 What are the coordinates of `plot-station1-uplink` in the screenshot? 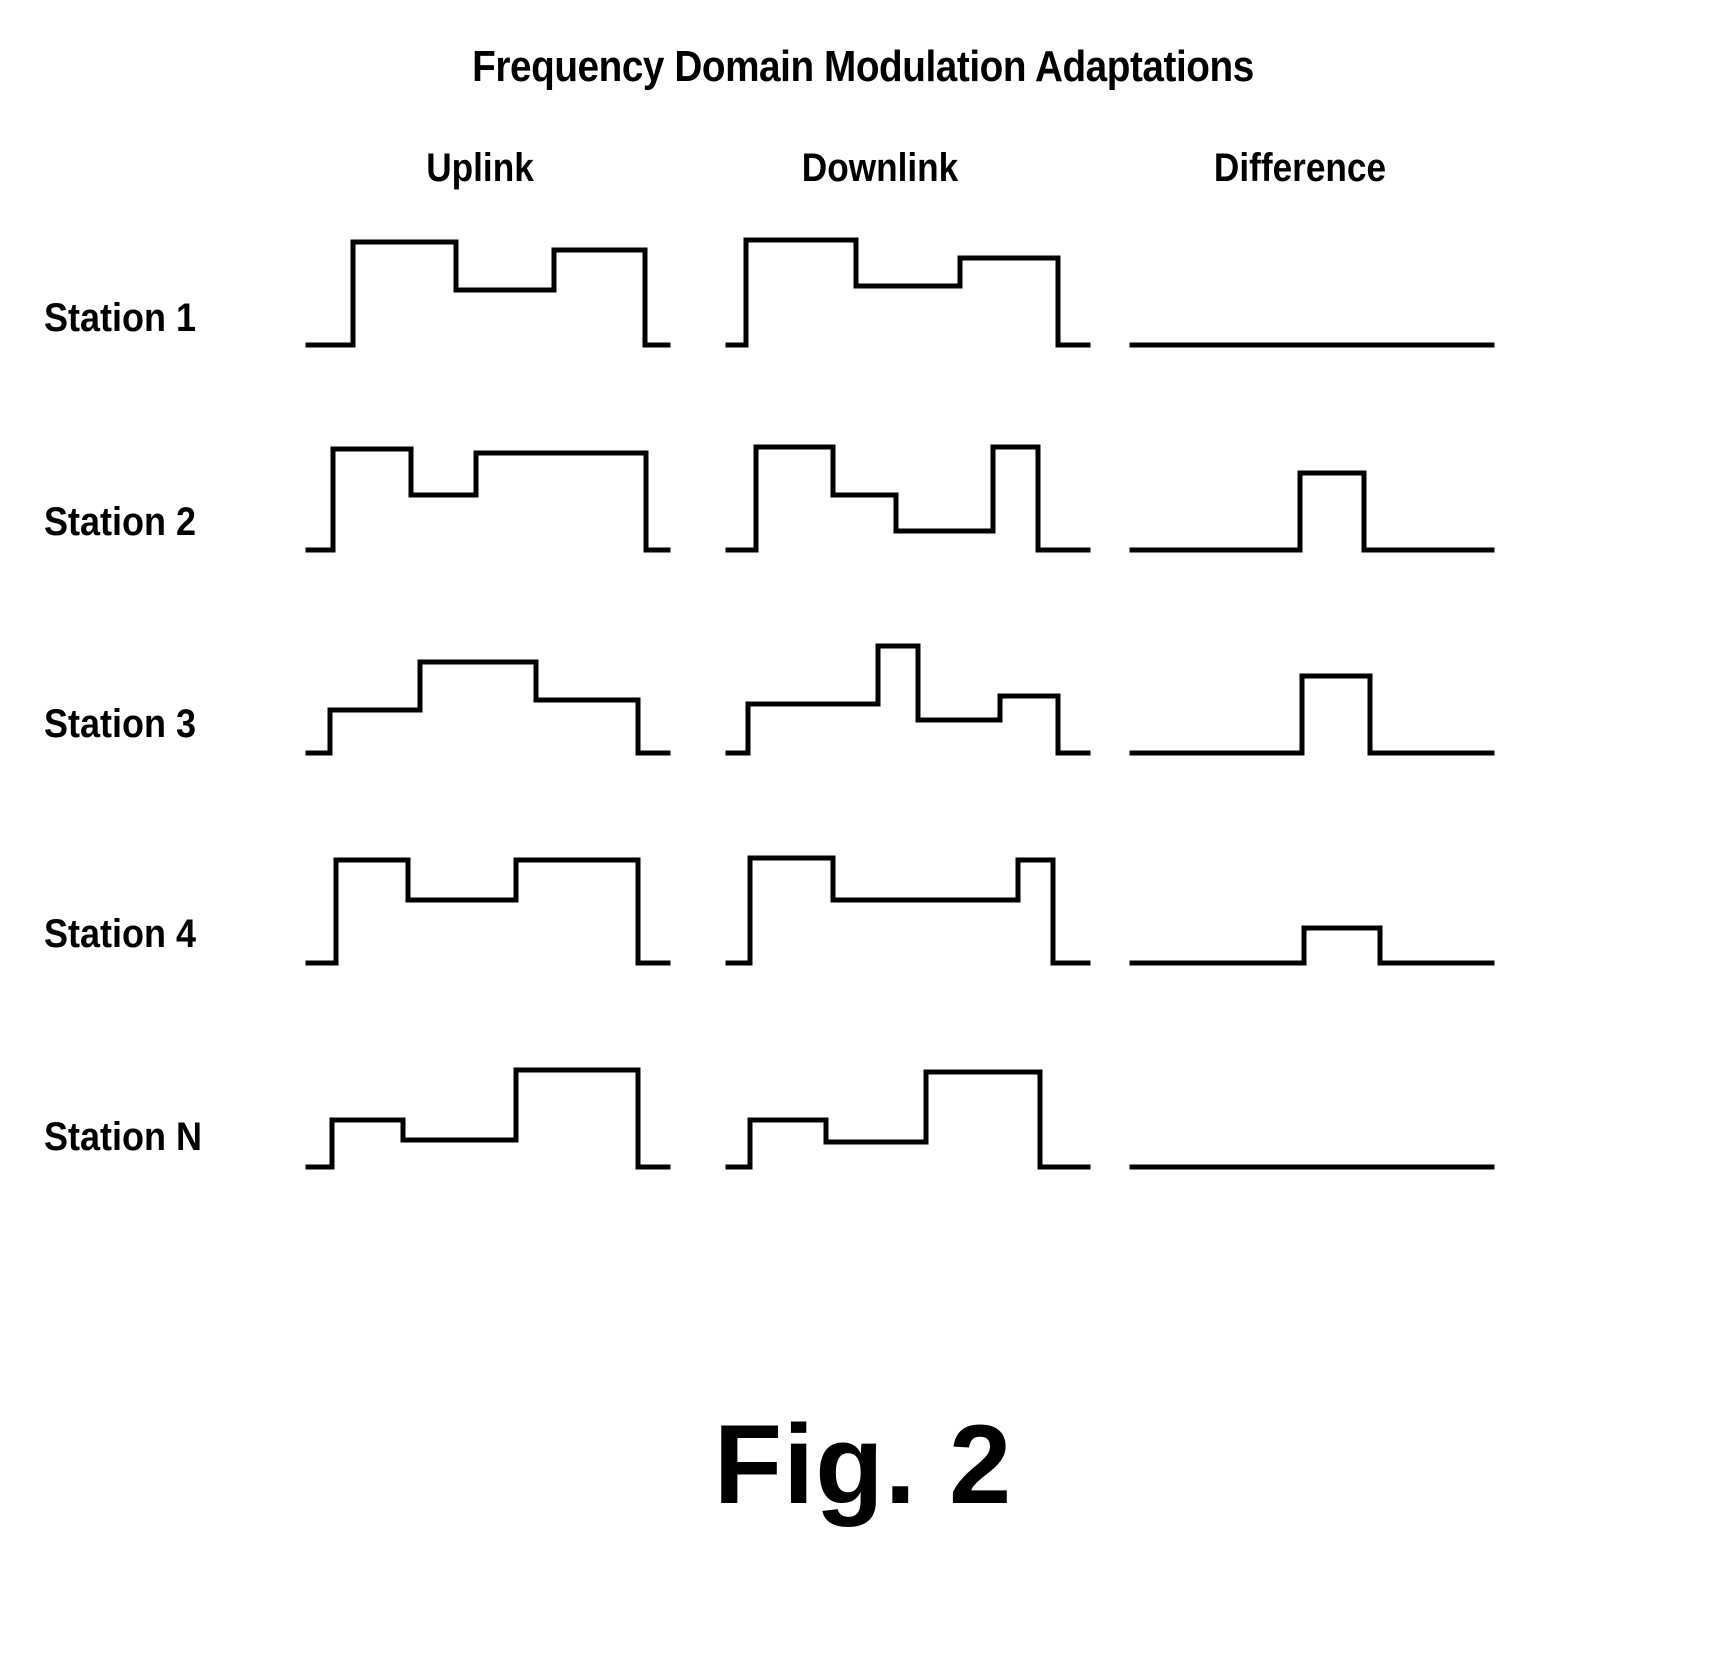 It's located at (488, 285).